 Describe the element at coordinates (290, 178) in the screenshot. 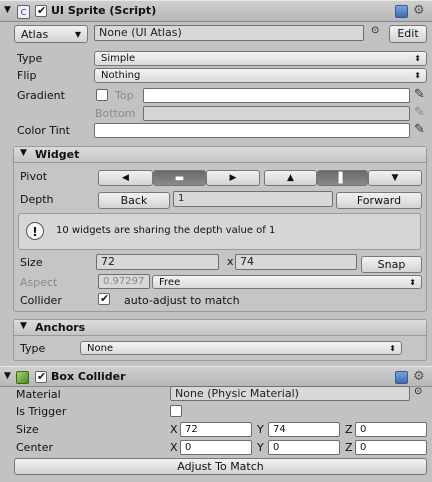

I see `pivot-up-button: ▲` at that location.